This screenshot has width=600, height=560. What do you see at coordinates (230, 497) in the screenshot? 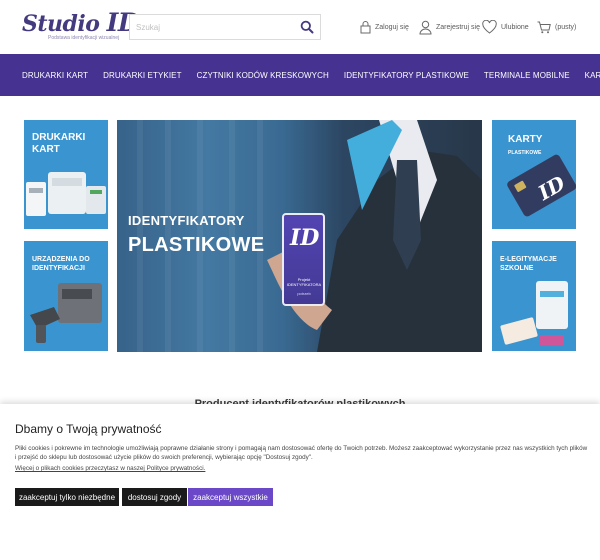
I see `accept-all-button: zaakceptuj wszystkie` at bounding box center [230, 497].